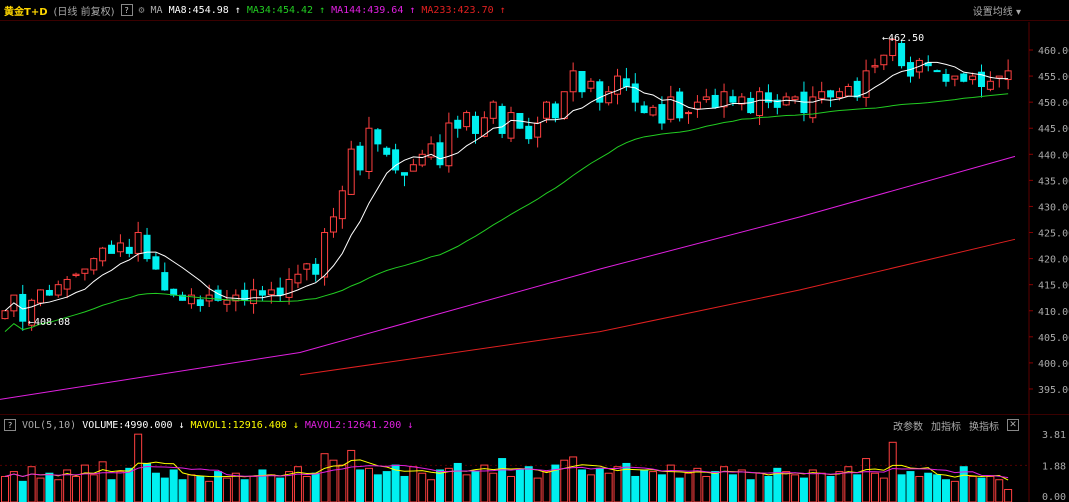 Image resolution: width=1069 pixels, height=502 pixels. I want to click on price-axis-label: 440.00, so click(1053, 155).